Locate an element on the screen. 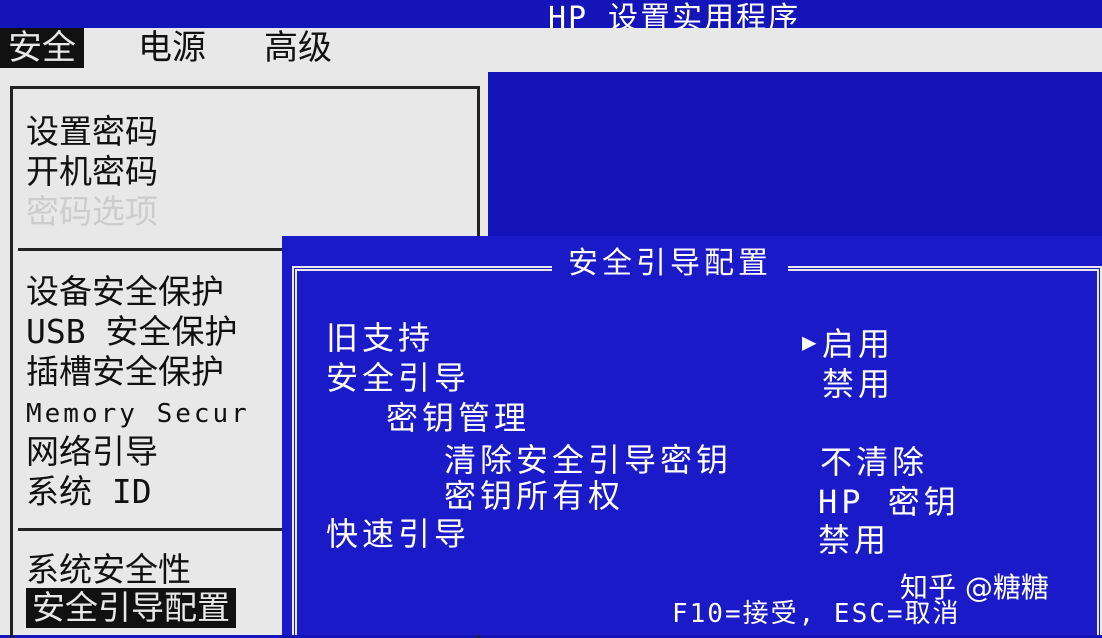 This screenshot has height=638, width=1102. menu-item-network-boot: 网络引导 is located at coordinates (92, 452).